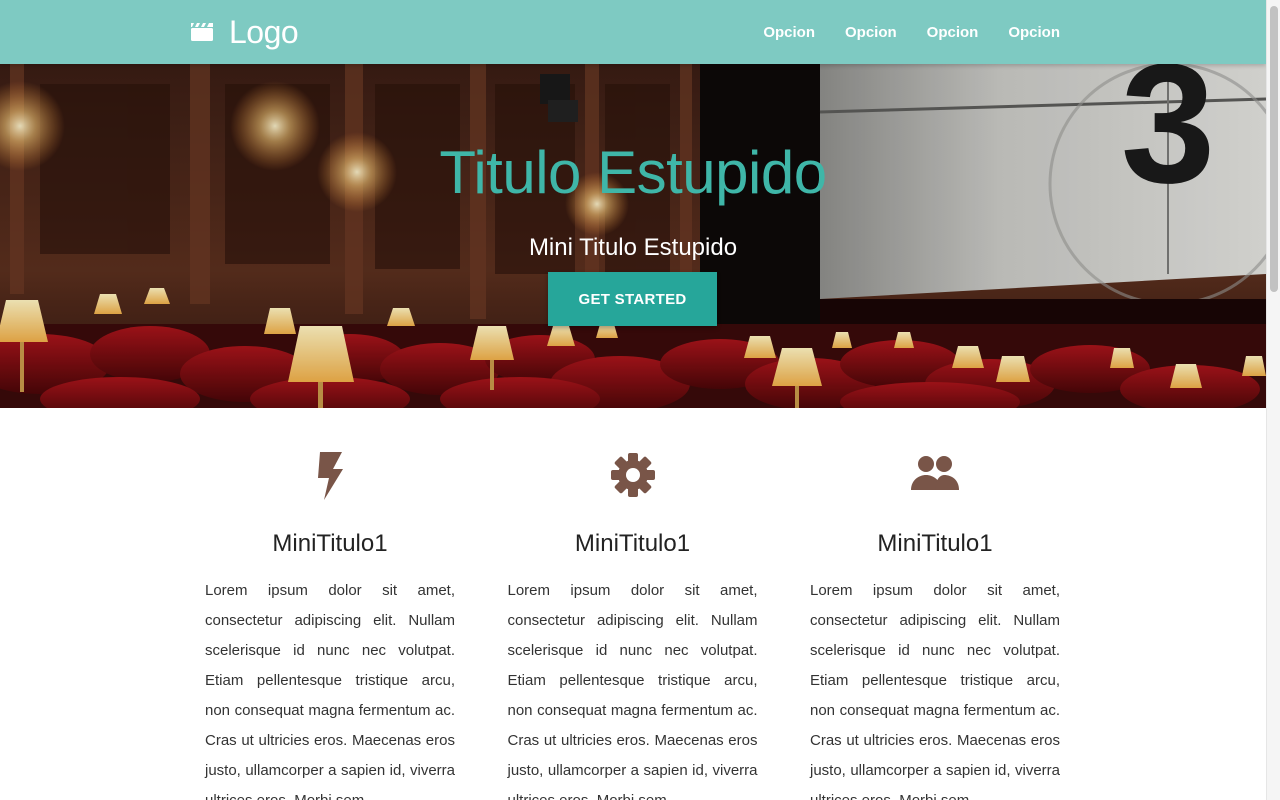 This screenshot has height=800, width=1280. I want to click on vertical-scrollbar, so click(1273, 400).